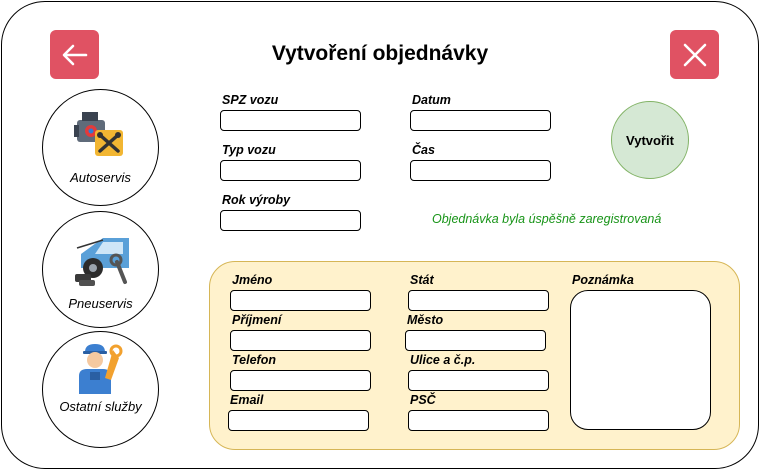 Image resolution: width=761 pixels, height=471 pixels. What do you see at coordinates (252, 280) in the screenshot?
I see `jmeno-label: Jméno` at bounding box center [252, 280].